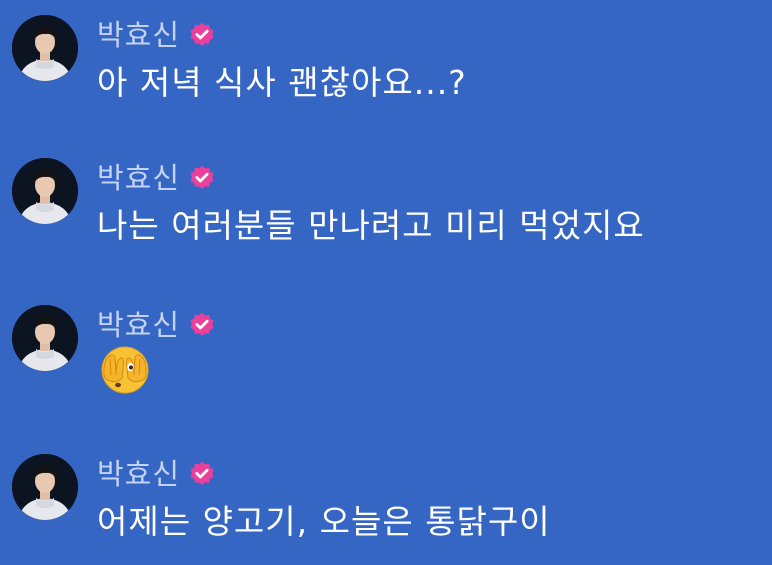 This screenshot has height=565, width=772. I want to click on message-text: 나는 여러분들 만나려고 미리 먹었지요, so click(371, 225).